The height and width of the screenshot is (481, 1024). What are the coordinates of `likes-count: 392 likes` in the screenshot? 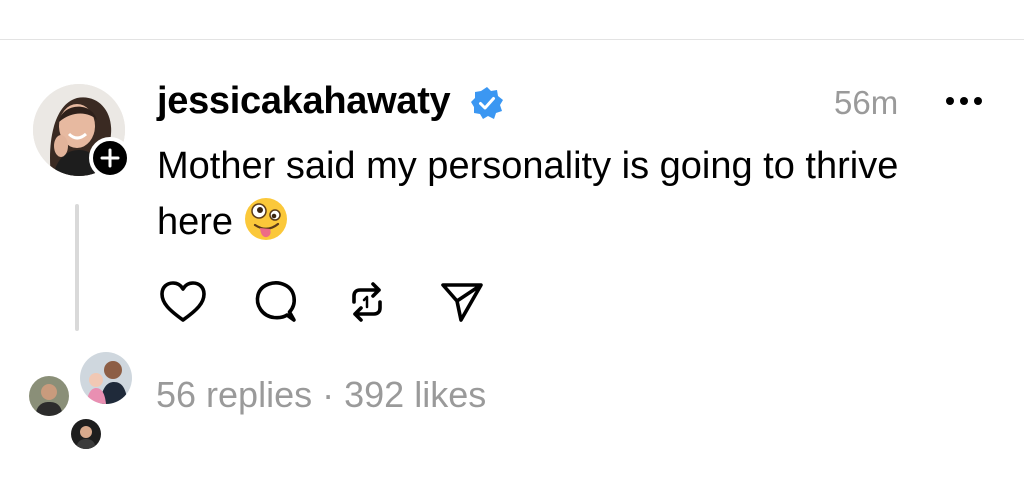 It's located at (415, 394).